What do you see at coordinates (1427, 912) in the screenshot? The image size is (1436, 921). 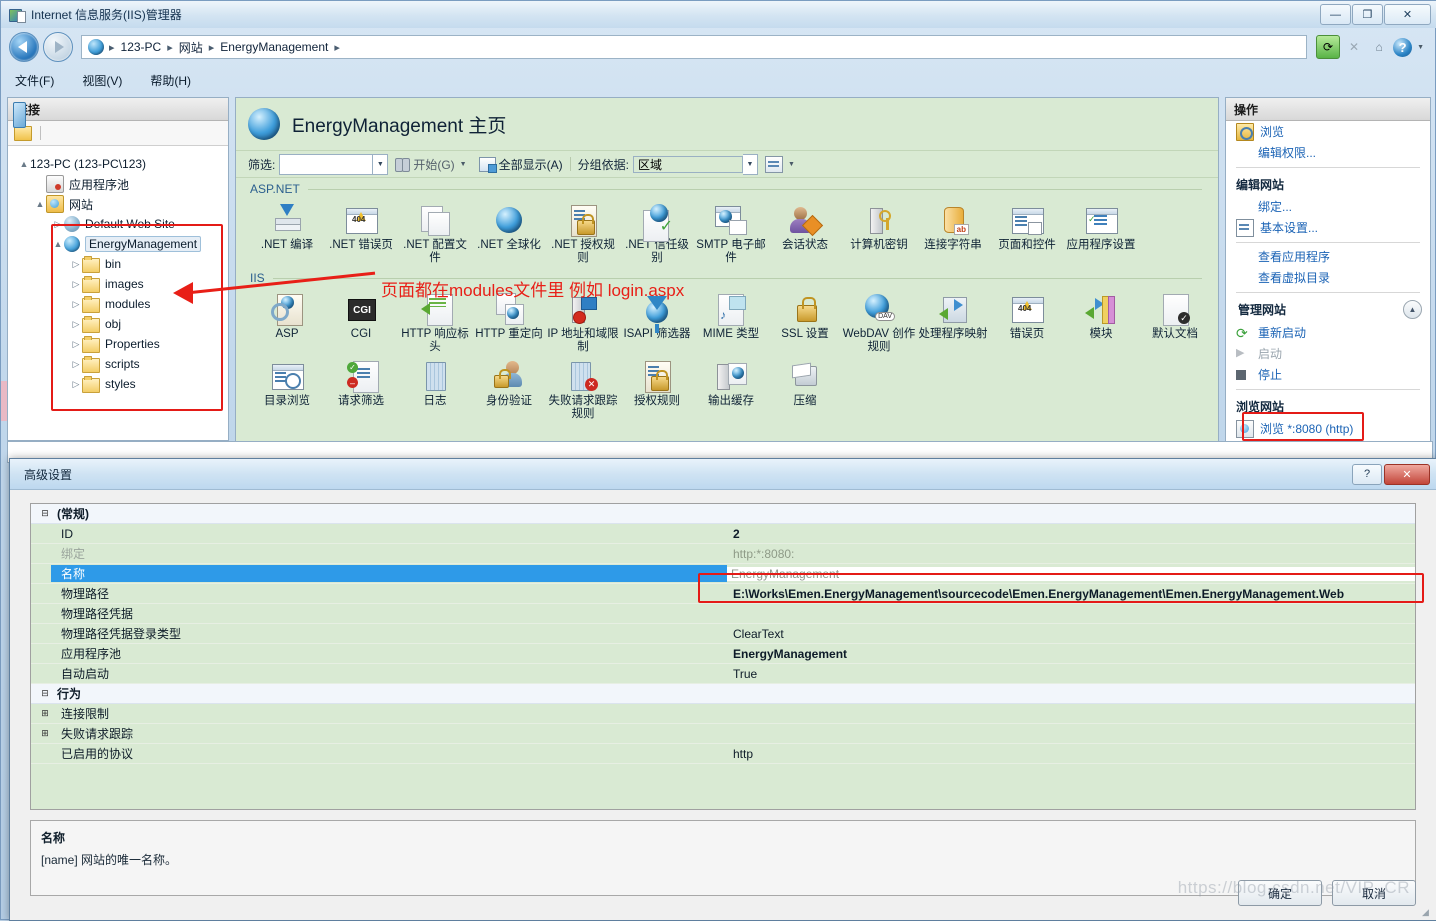 I see `resize-grip: ◢` at bounding box center [1427, 912].